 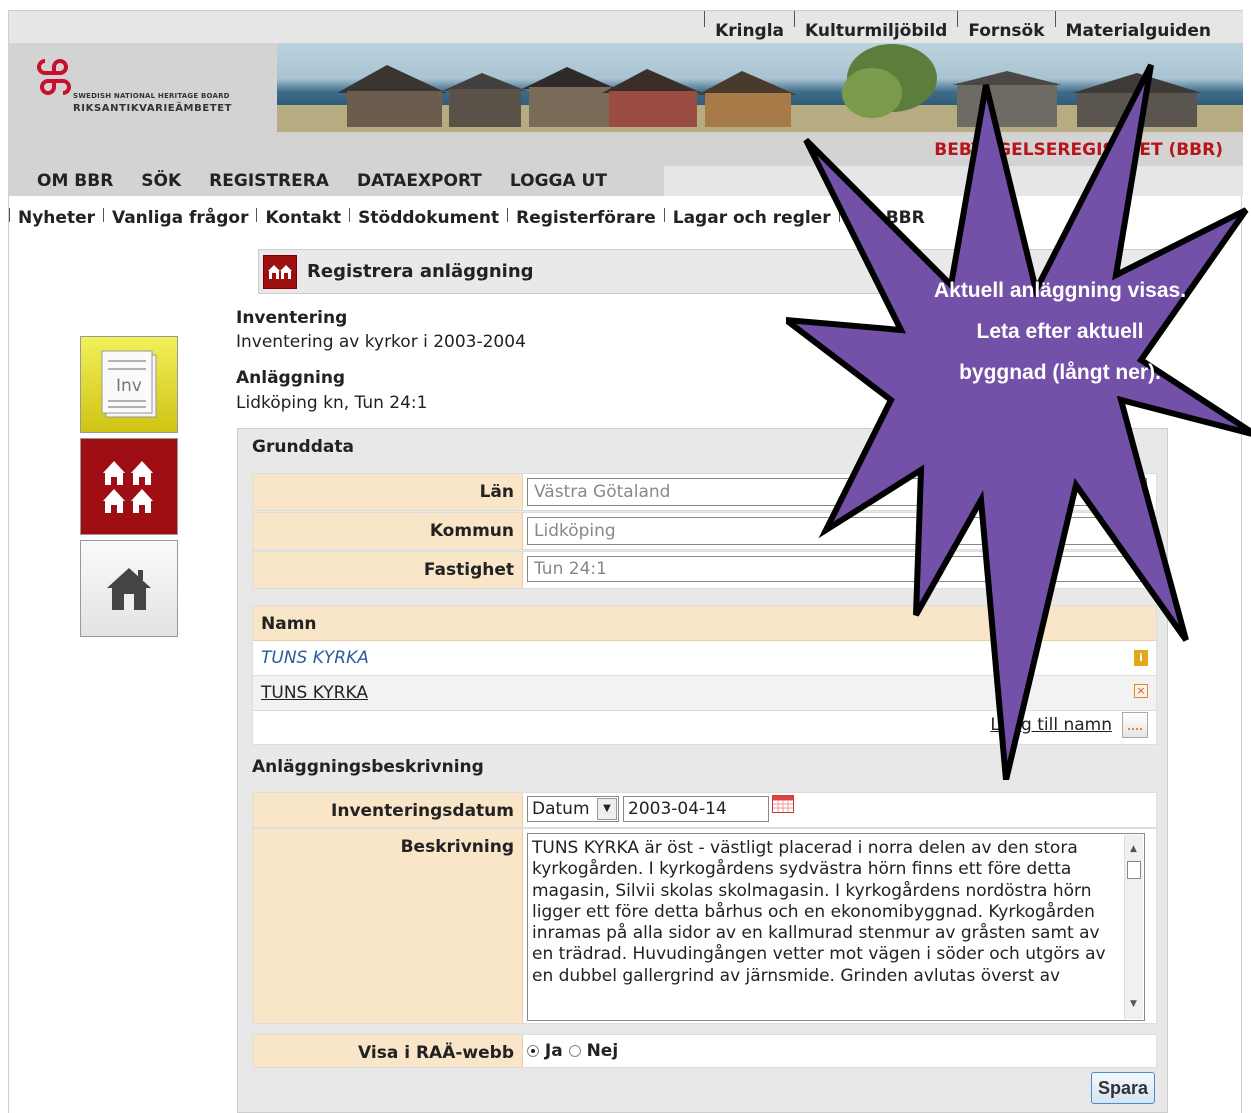 I want to click on top-link-kringla: Kringla, so click(x=749, y=31).